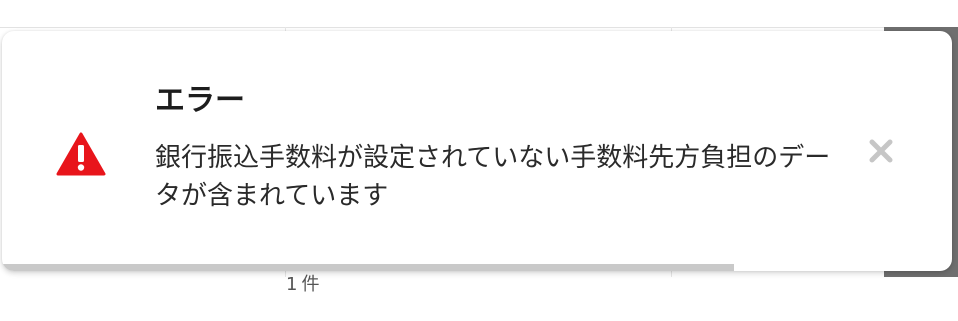 This screenshot has height=321, width=958. What do you see at coordinates (479, 27) in the screenshot?
I see `background-divider` at bounding box center [479, 27].